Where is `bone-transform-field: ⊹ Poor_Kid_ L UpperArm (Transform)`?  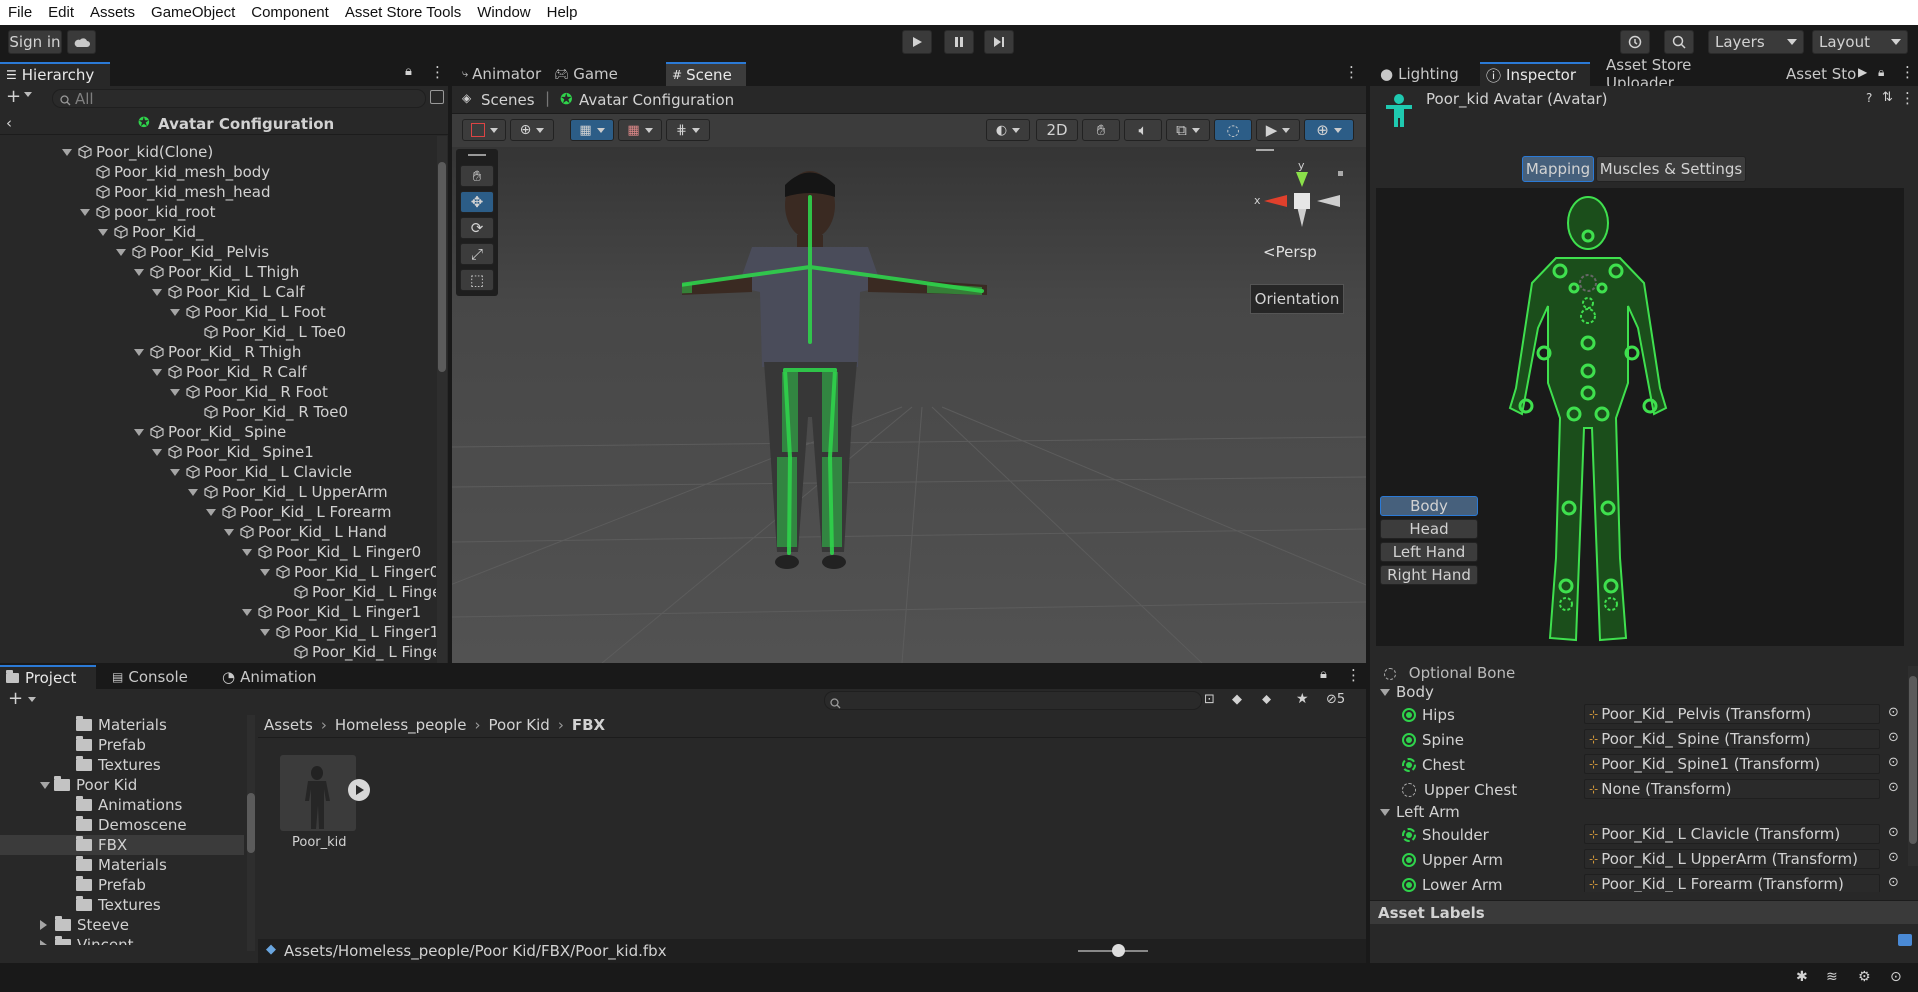
bone-transform-field: ⊹ Poor_Kid_ L UpperArm (Transform) is located at coordinates (1732, 859).